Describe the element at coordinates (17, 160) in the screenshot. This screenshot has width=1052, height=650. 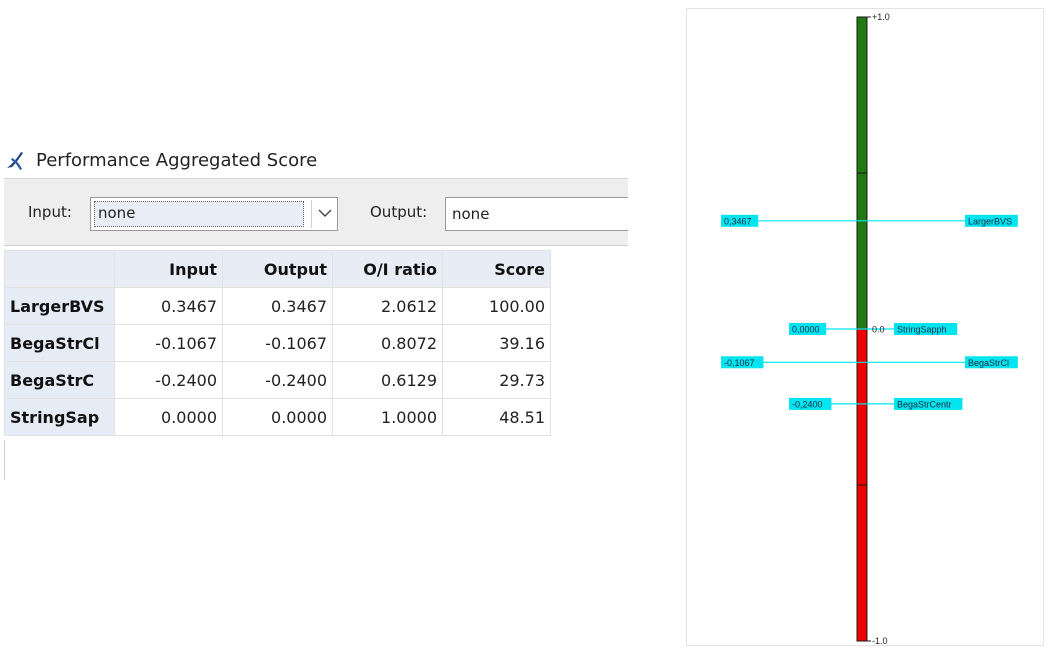
I see `app-logo-icon` at that location.